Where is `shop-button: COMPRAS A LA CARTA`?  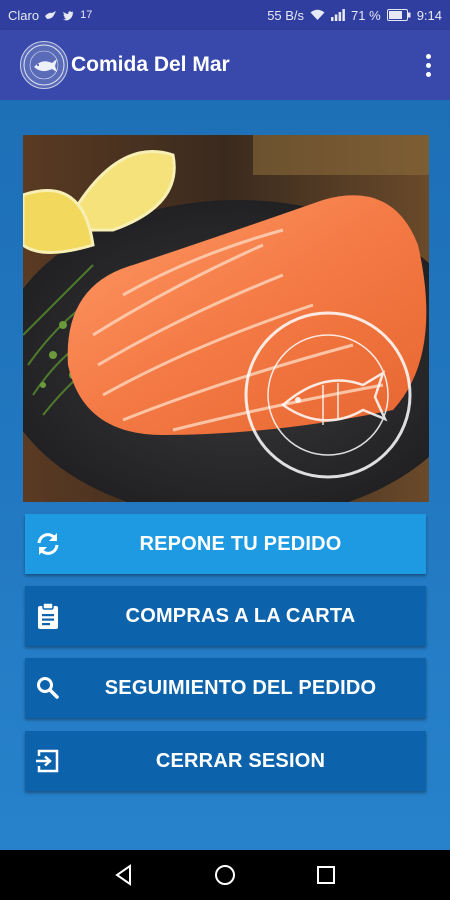
shop-button: COMPRAS A LA CARTA is located at coordinates (225, 616).